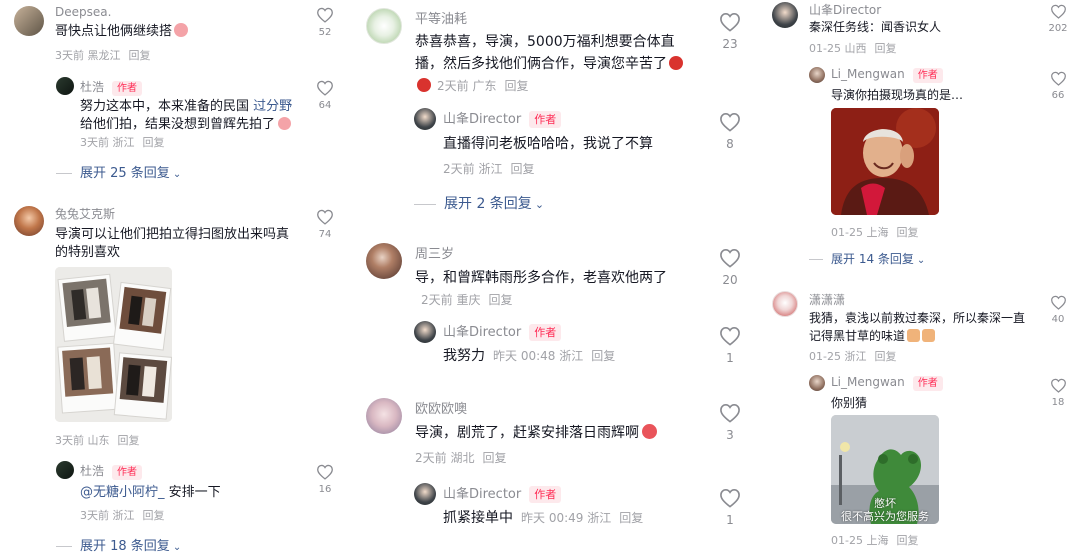  Describe the element at coordinates (1058, 86) in the screenshot. I see `like-button: 66` at that location.